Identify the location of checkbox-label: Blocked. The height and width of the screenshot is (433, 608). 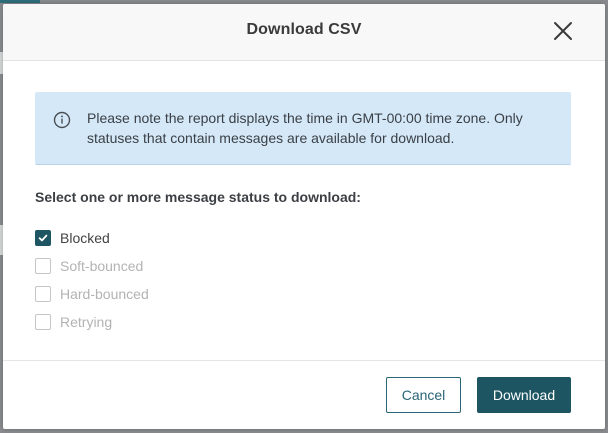
(85, 238).